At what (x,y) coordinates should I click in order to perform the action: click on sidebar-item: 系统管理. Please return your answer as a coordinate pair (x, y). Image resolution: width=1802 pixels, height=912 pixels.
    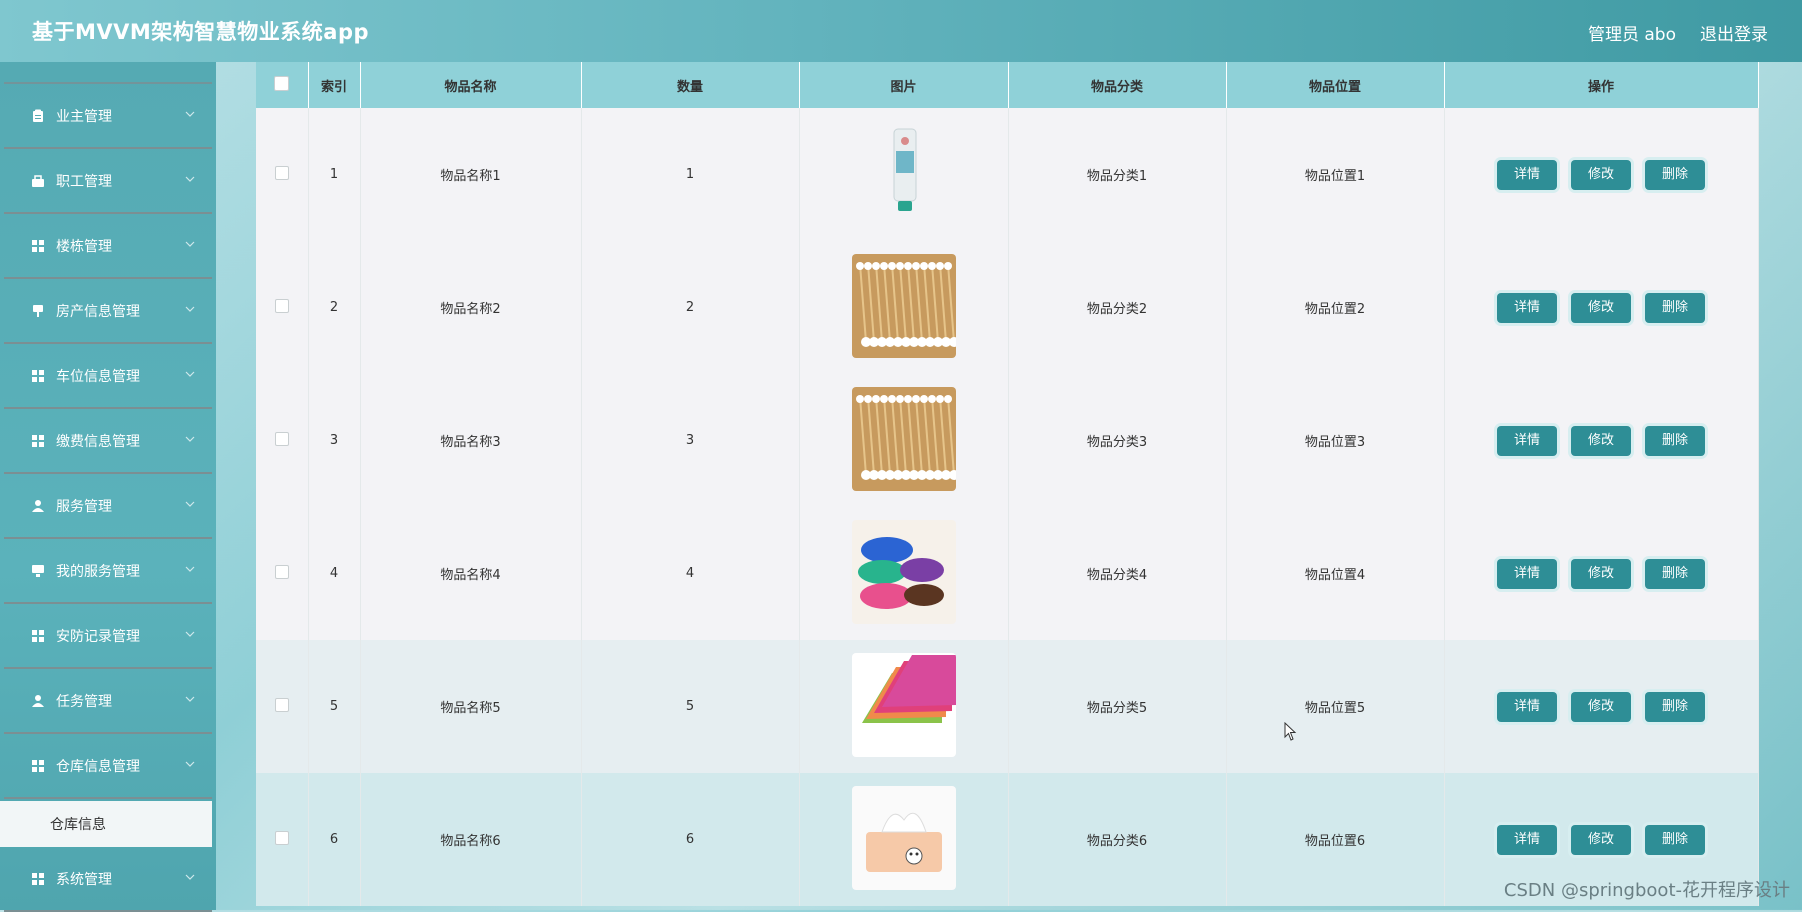
    Looking at the image, I should click on (108, 879).